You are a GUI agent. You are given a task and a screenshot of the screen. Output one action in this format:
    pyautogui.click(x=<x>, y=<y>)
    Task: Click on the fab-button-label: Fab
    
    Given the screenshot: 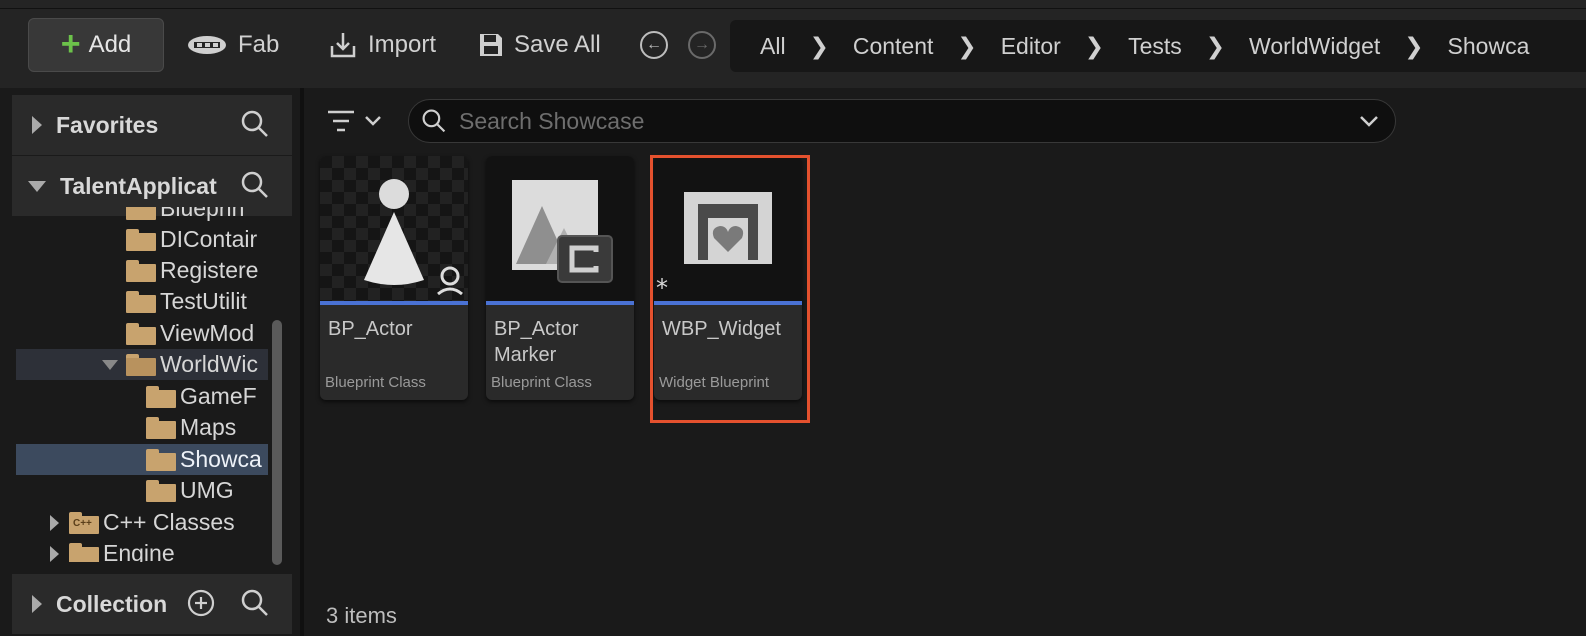 What is the action you would take?
    pyautogui.click(x=259, y=44)
    